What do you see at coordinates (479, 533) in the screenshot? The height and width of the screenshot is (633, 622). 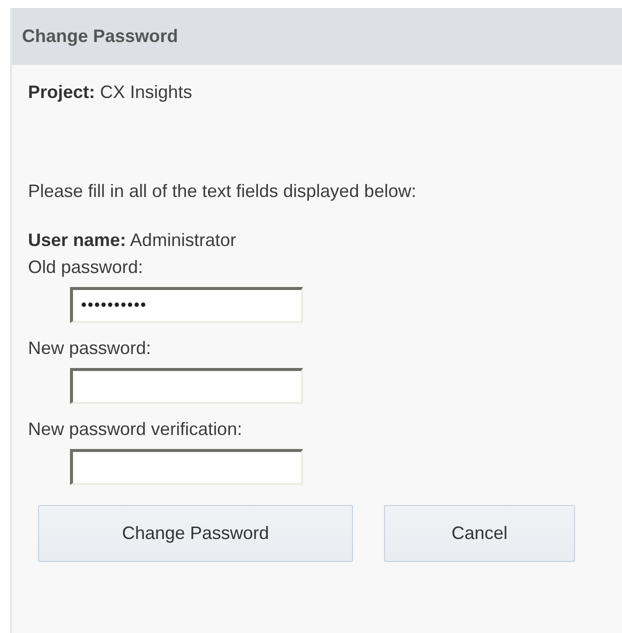 I see `cancel-button: Cancel` at bounding box center [479, 533].